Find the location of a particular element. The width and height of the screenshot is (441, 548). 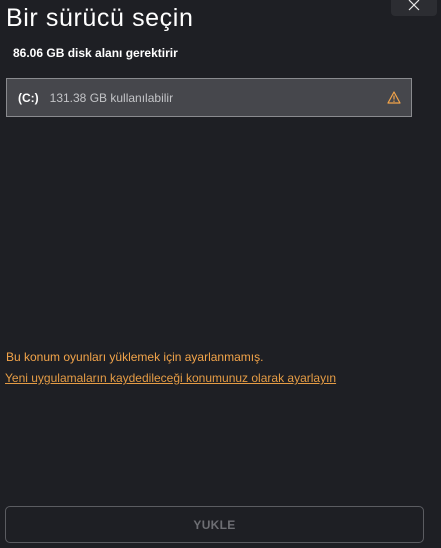

install-button-label: YUKLE is located at coordinates (214, 524).